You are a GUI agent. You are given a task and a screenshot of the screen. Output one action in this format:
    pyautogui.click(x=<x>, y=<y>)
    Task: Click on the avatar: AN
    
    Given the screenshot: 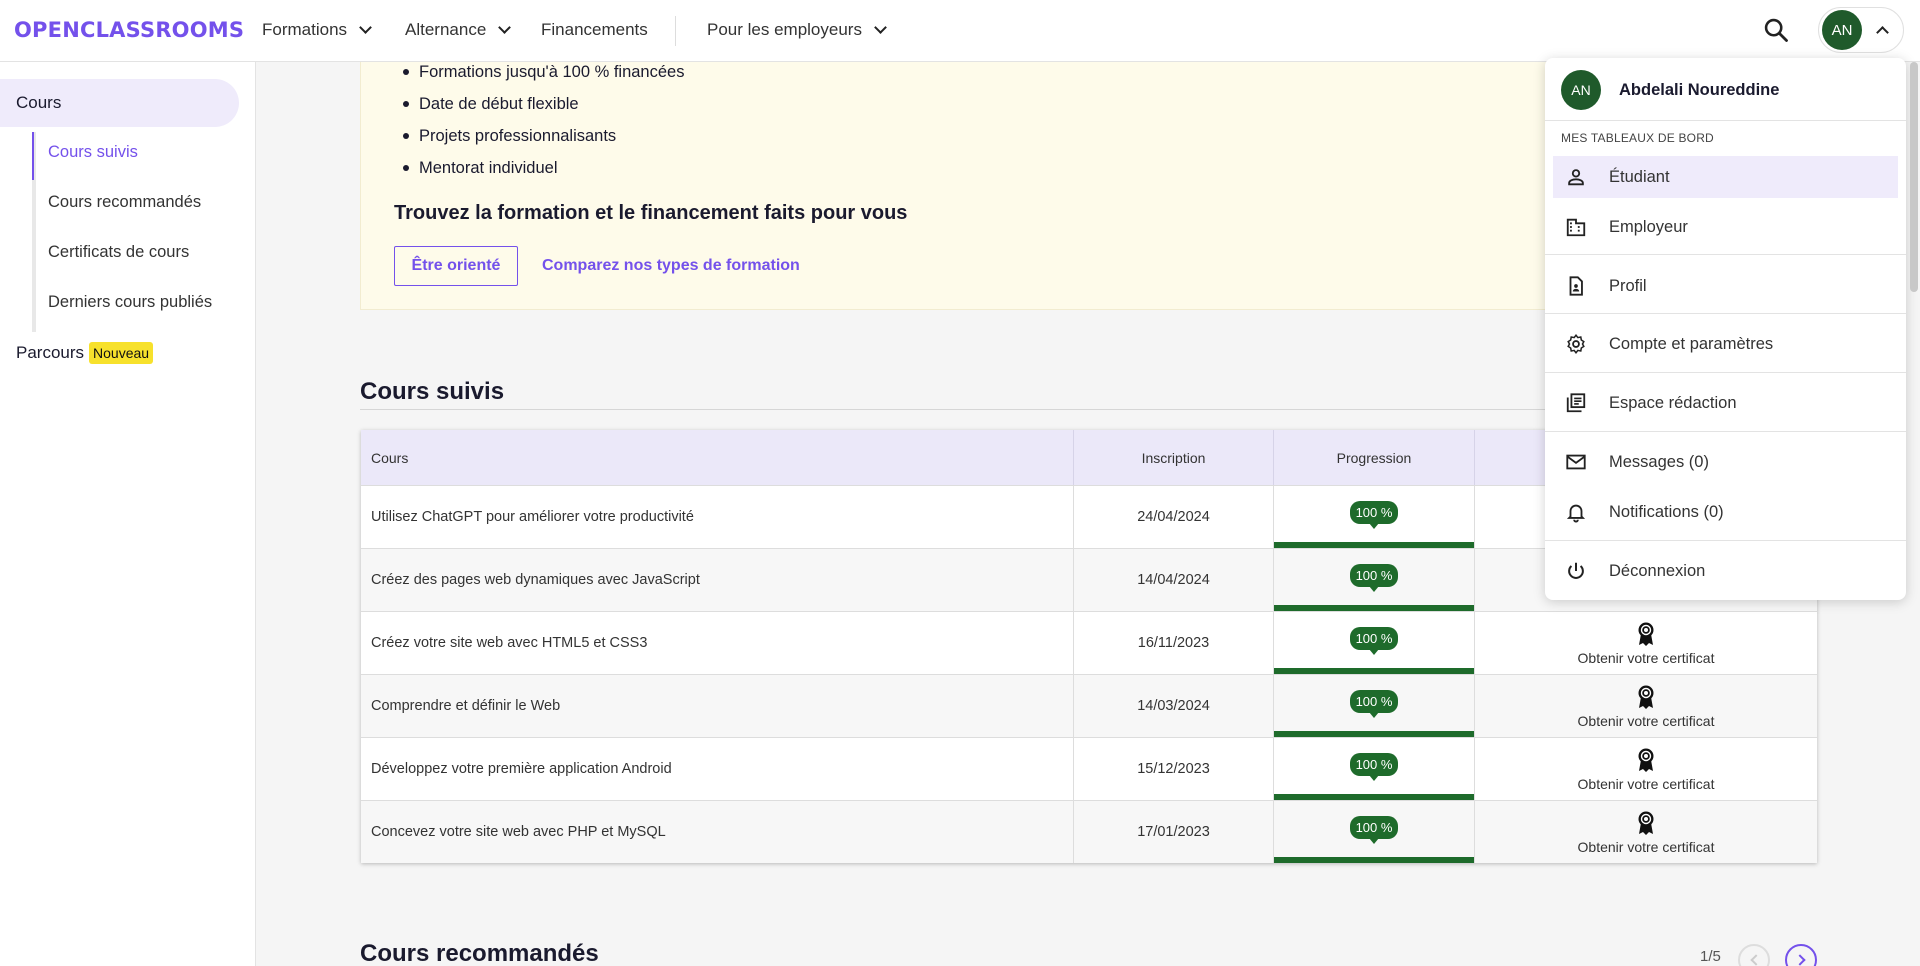 What is the action you would take?
    pyautogui.click(x=1842, y=30)
    